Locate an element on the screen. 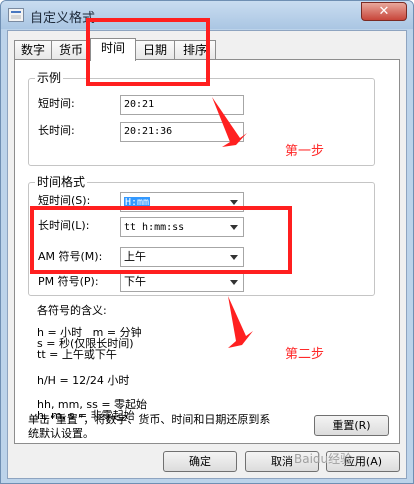 This screenshot has height=484, width=414. watermark: Baidu经验 is located at coordinates (323, 459).